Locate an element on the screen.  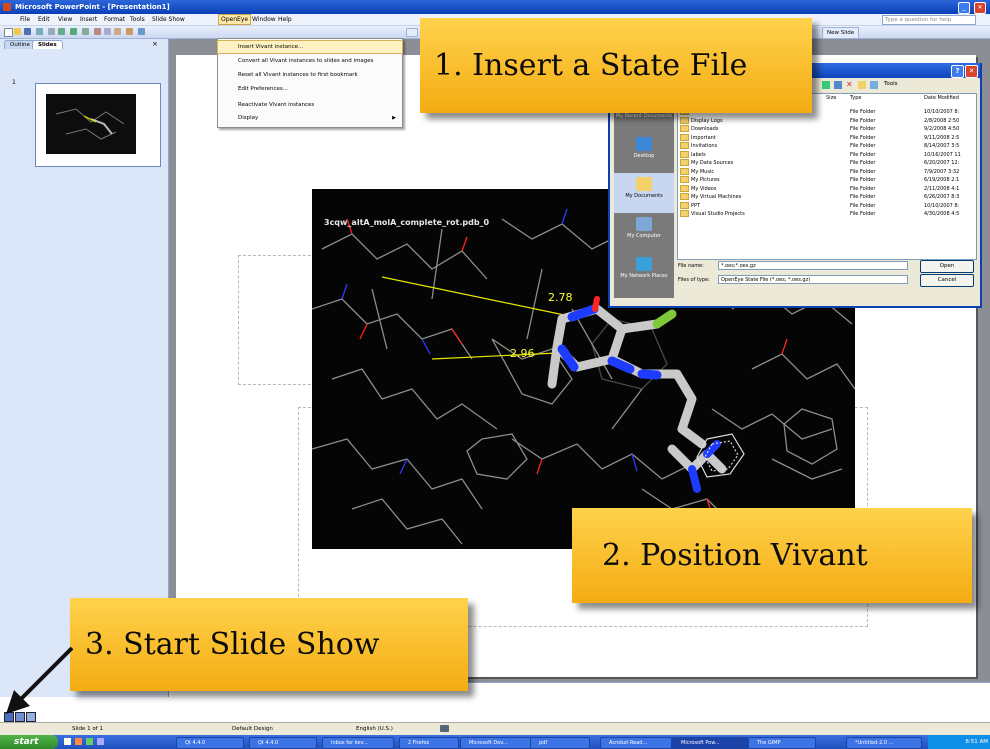
menu-window: Window is located at coordinates (264, 19).